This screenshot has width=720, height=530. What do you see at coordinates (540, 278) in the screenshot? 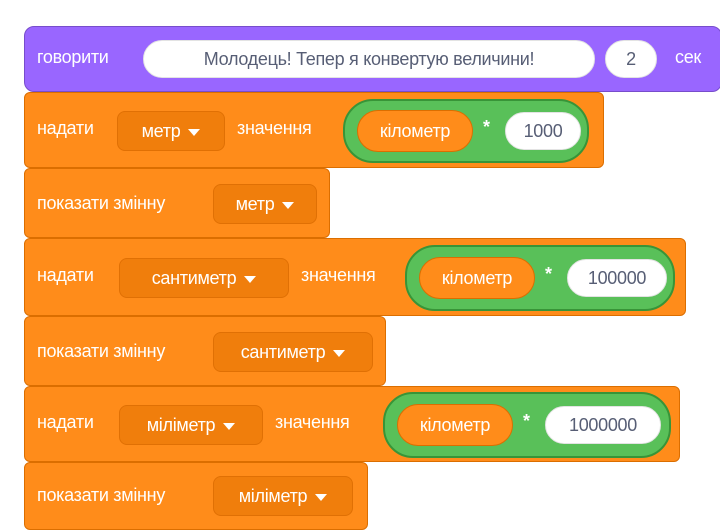
I see `multiply-operator-block: кілометр * 100000` at bounding box center [540, 278].